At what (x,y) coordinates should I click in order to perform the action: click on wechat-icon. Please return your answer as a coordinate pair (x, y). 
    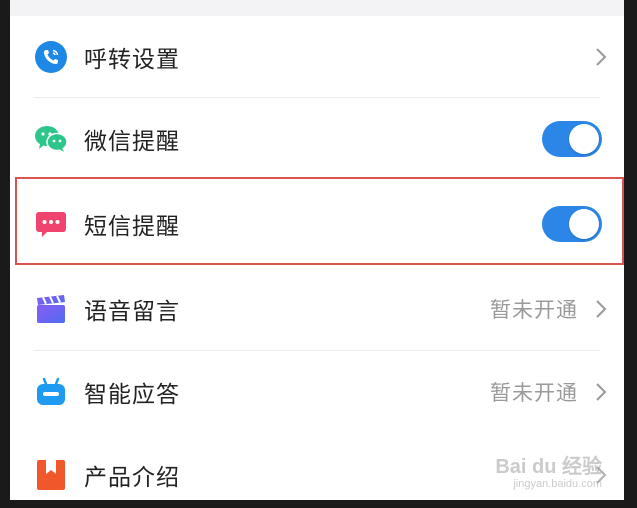
    Looking at the image, I should click on (51, 139).